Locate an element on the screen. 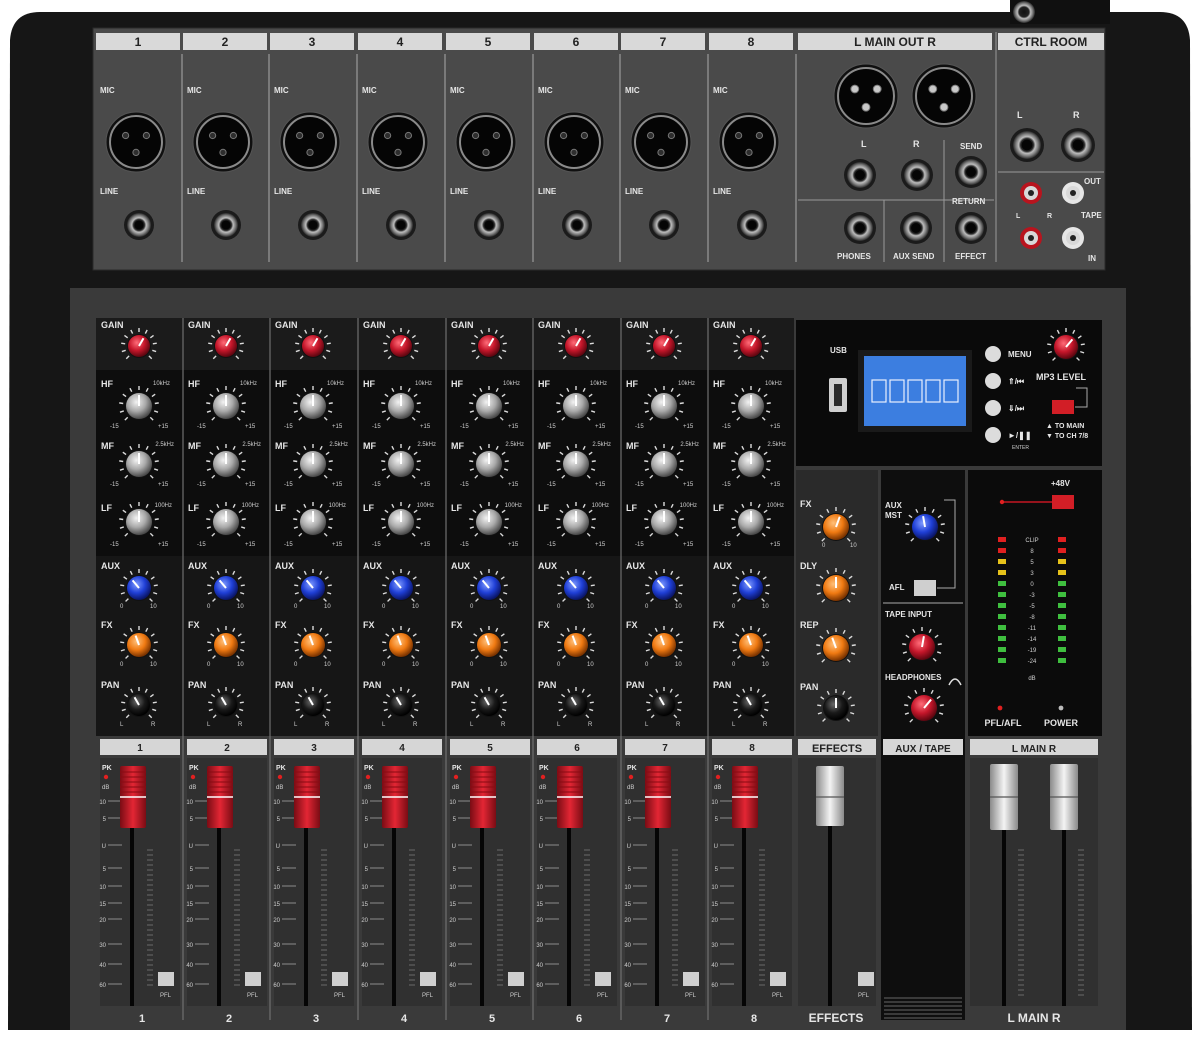 The width and height of the screenshot is (1200, 1040). top-channel-number: 1 is located at coordinates (138, 42).